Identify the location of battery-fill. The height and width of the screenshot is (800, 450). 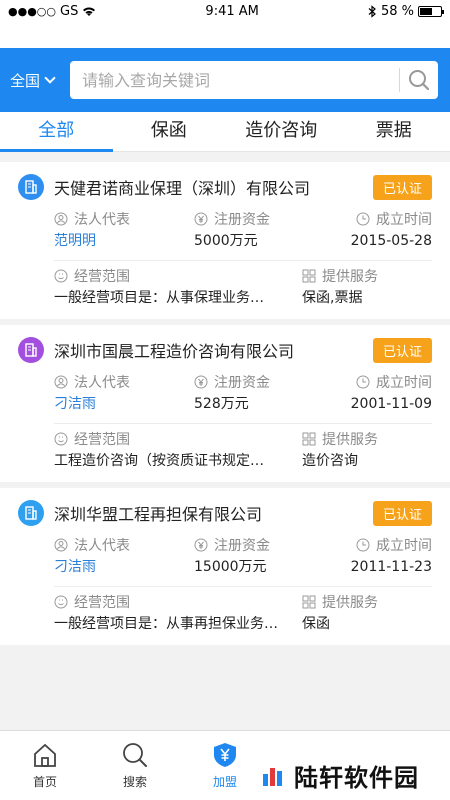
(425, 11).